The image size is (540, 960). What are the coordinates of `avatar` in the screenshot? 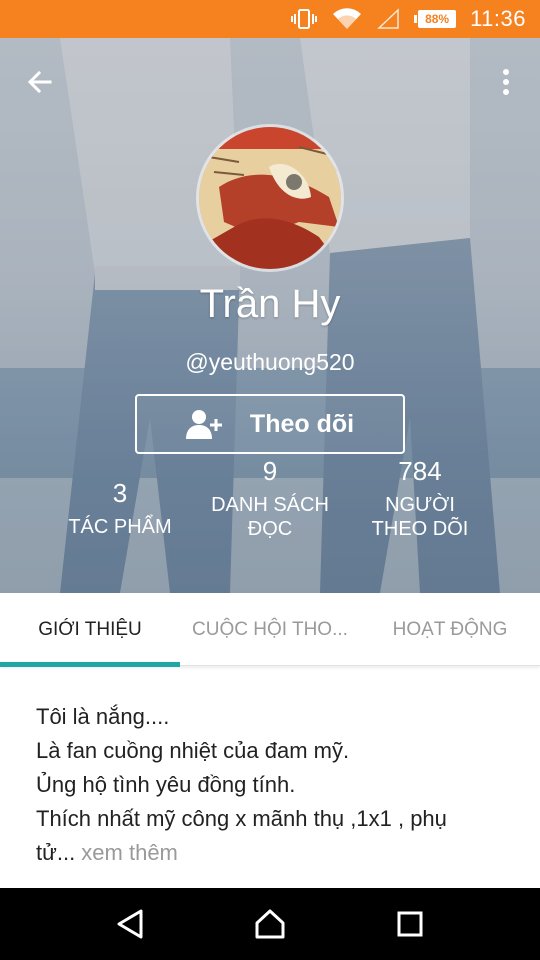 It's located at (270, 198).